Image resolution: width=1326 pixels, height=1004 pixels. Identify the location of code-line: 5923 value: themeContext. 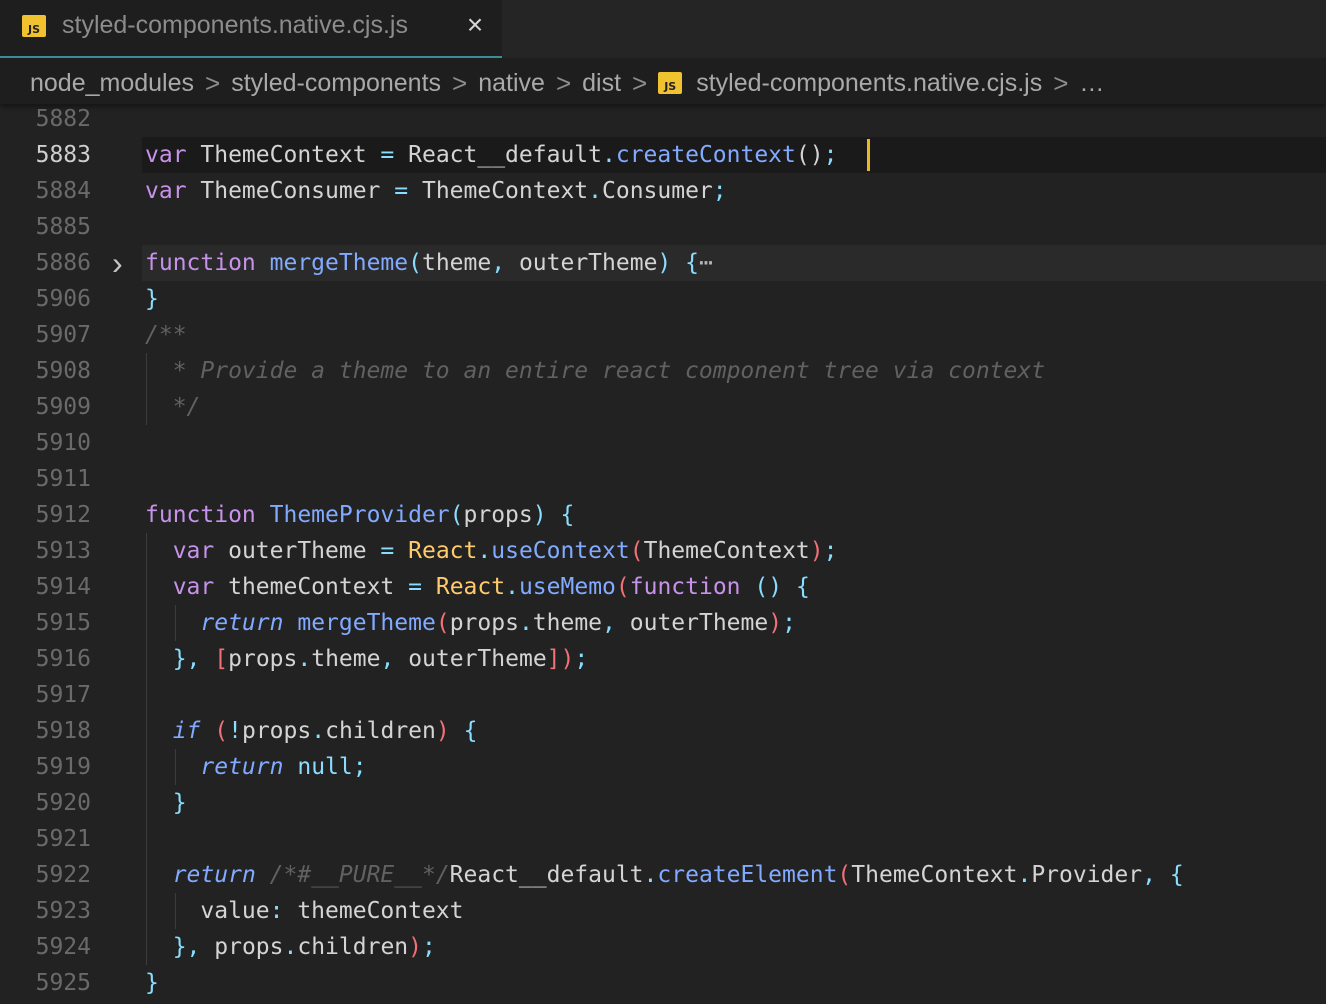
(663, 911).